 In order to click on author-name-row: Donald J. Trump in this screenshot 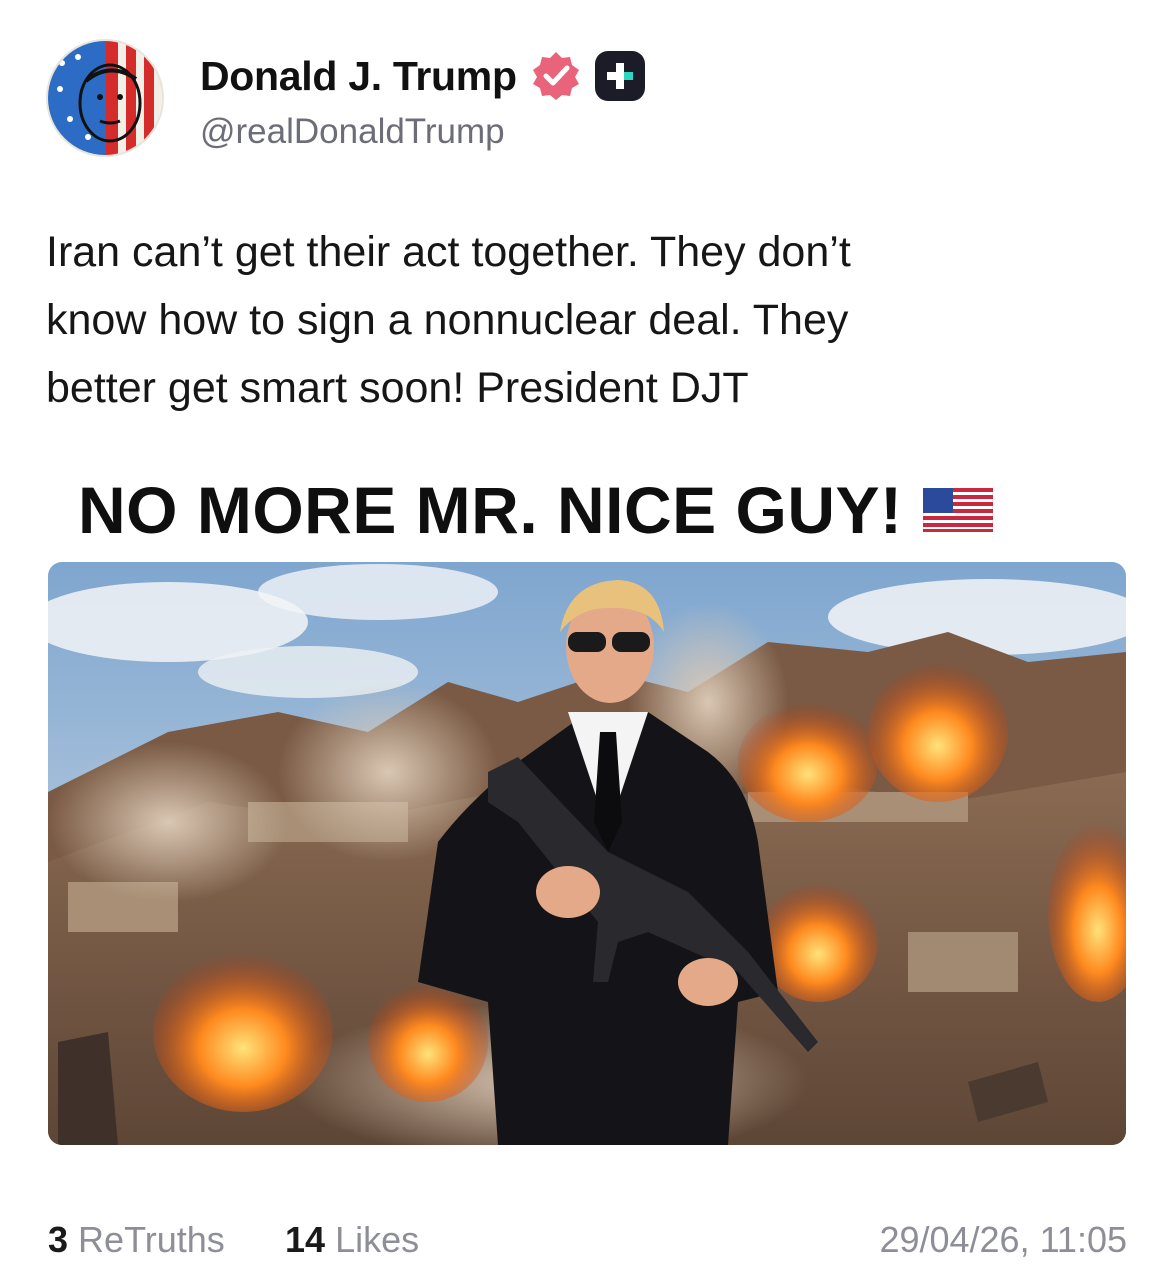, I will do `click(422, 76)`.